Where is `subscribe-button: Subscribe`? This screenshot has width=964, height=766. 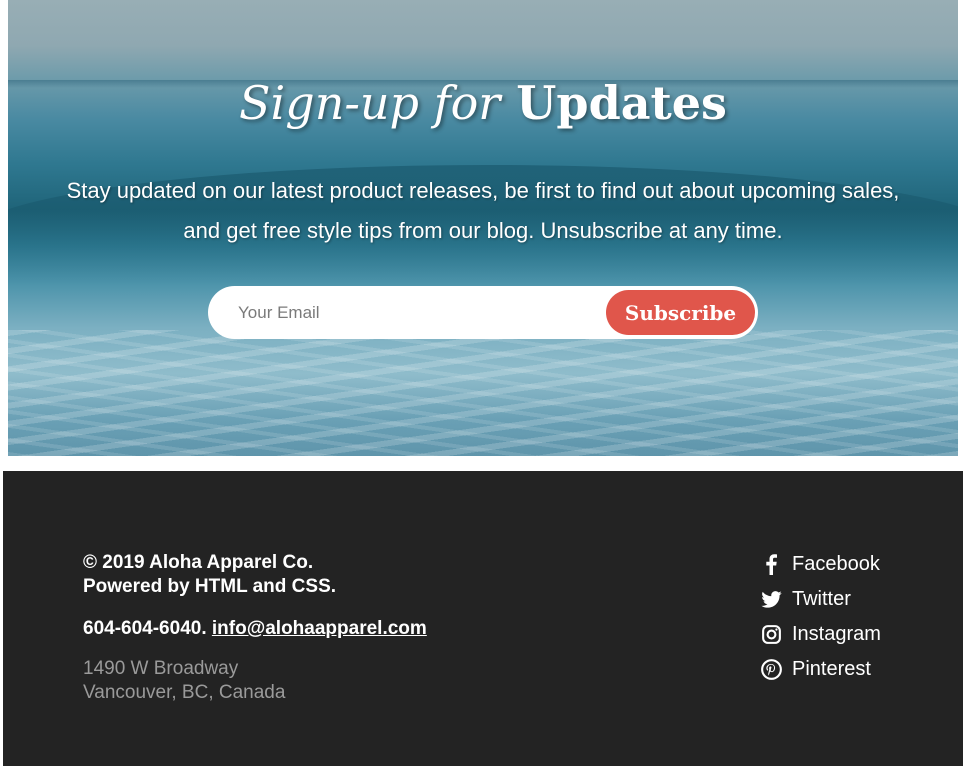 subscribe-button: Subscribe is located at coordinates (680, 312).